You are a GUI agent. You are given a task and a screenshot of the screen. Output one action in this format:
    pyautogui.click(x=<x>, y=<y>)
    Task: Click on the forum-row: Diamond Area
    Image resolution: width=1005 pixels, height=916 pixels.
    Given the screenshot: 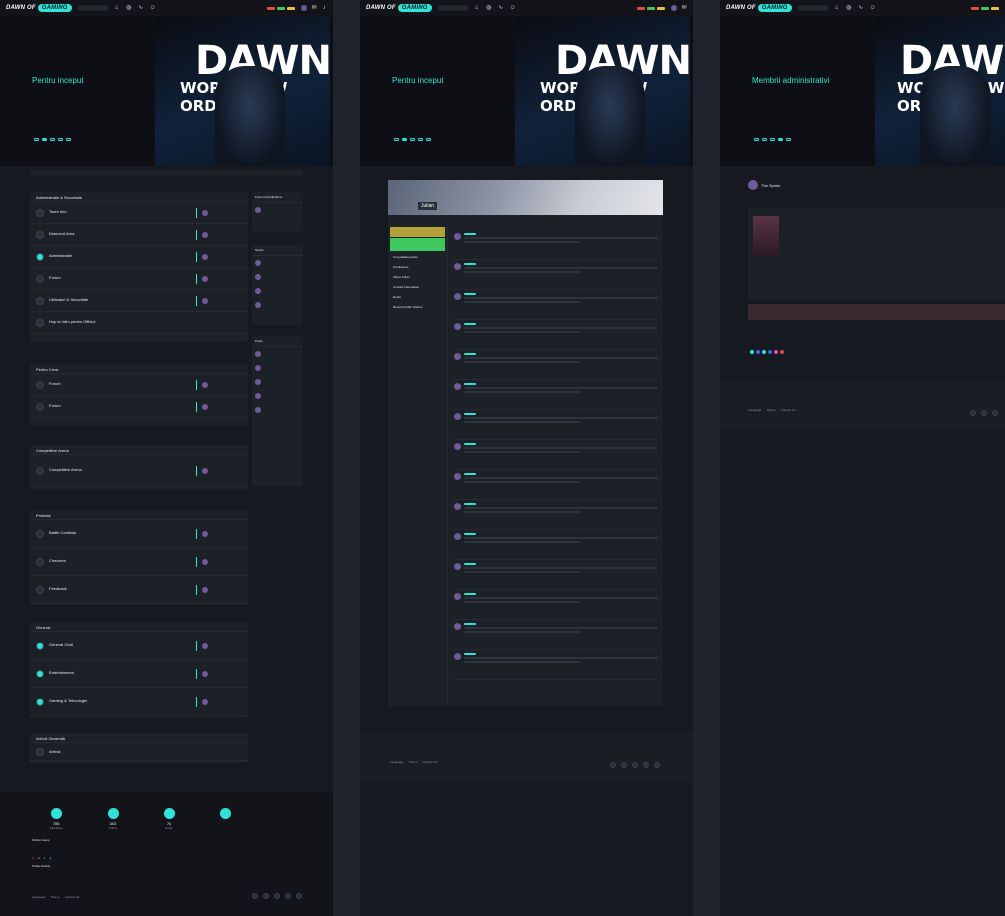 What is the action you would take?
    pyautogui.click(x=139, y=235)
    